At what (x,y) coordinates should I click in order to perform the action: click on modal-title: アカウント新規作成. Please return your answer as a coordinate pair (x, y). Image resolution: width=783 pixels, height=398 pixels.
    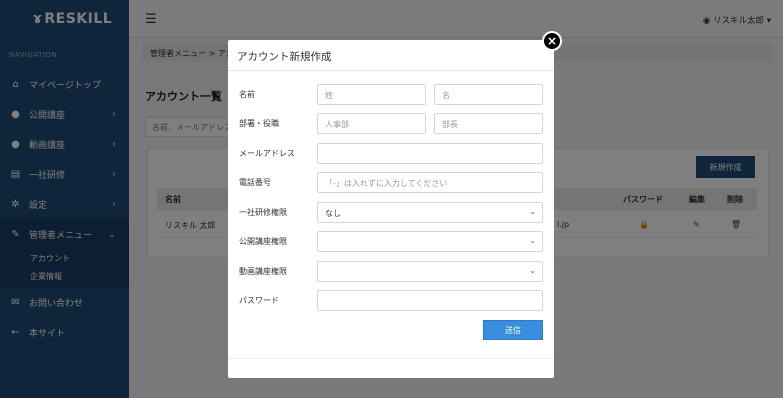
    Looking at the image, I should click on (284, 57).